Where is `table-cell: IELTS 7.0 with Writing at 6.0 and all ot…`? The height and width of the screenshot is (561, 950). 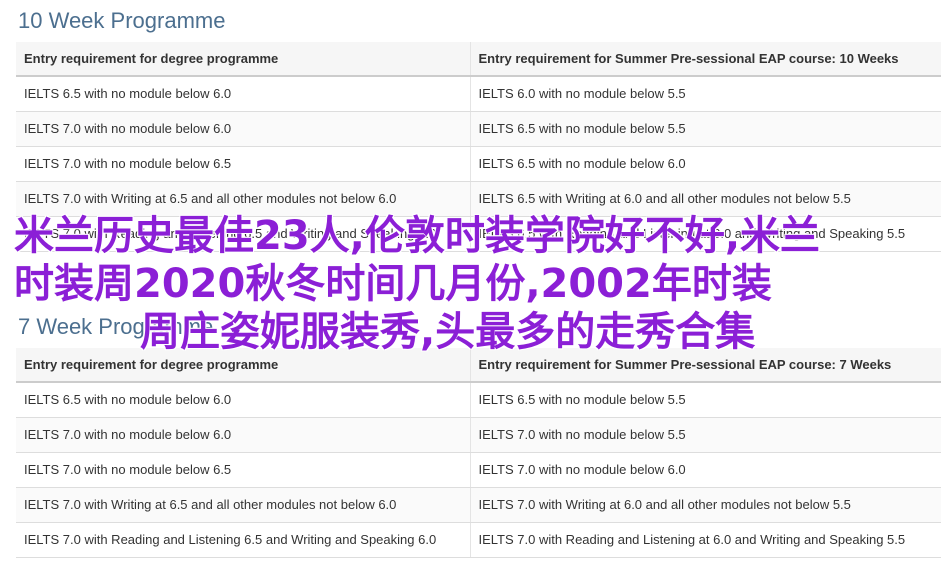 table-cell: IELTS 7.0 with Writing at 6.0 and all ot… is located at coordinates (705, 505).